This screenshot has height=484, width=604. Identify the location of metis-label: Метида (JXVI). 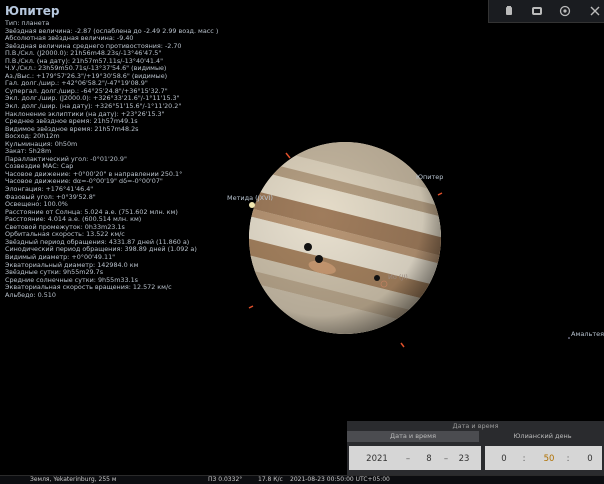
(250, 198).